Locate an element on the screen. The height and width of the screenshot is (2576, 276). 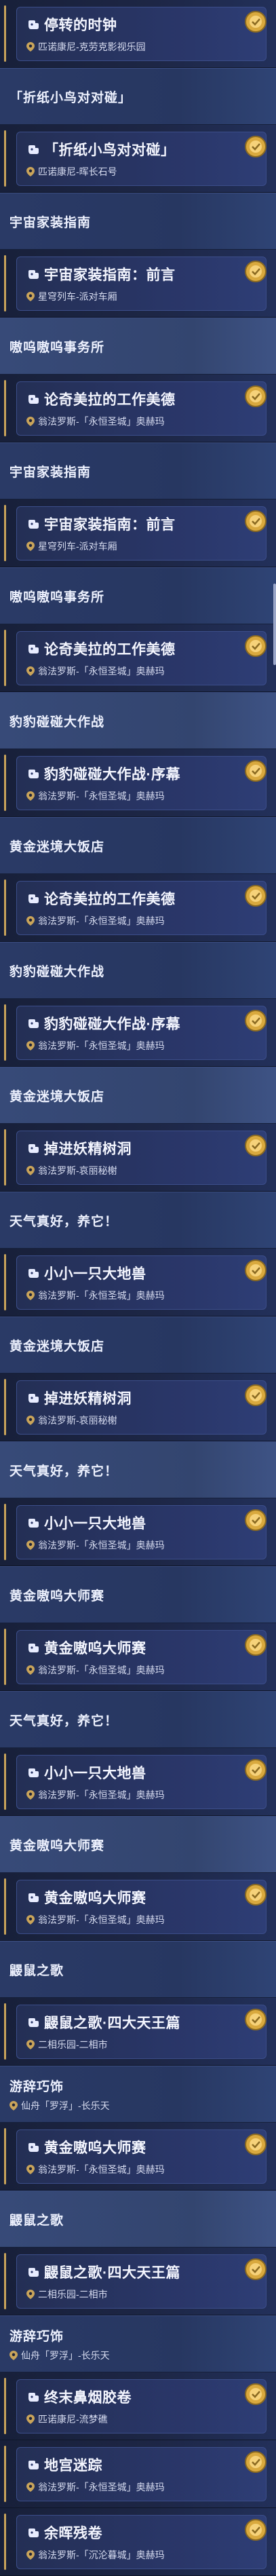
quest-location: 二相乐园-二相市 is located at coordinates (73, 2045).